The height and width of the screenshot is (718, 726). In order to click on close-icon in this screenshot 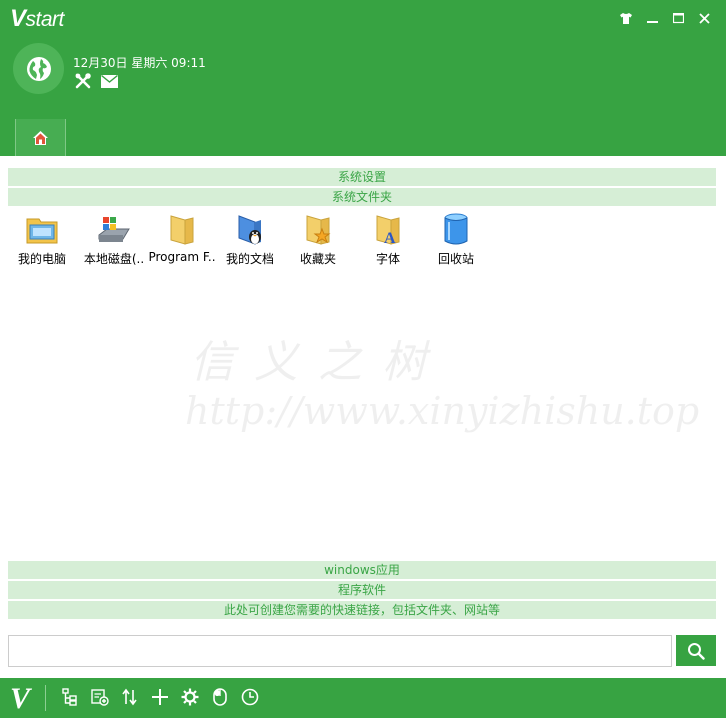, I will do `click(704, 18)`.